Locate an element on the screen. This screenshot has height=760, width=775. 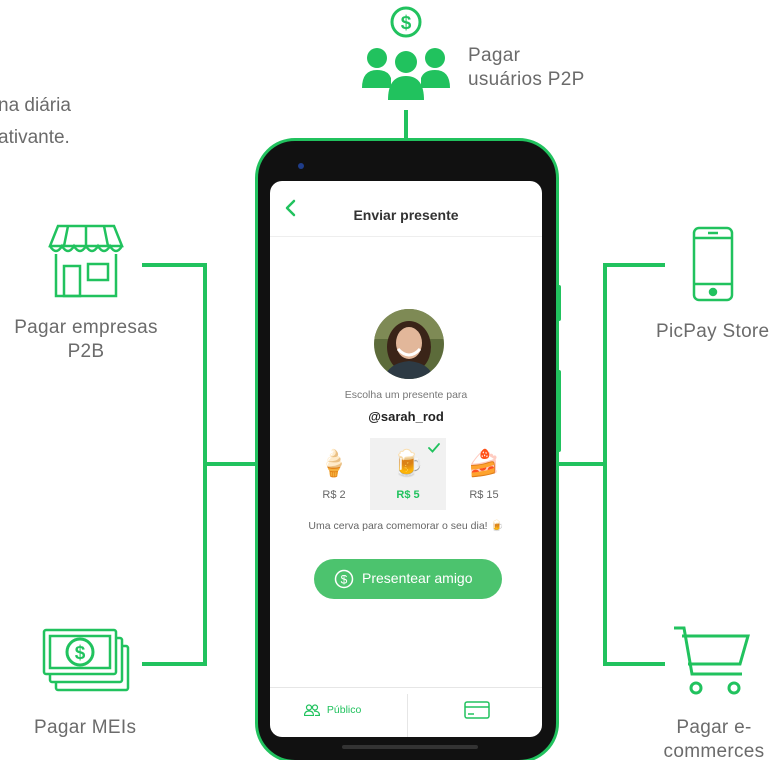
label-p2p-line-2: usuários P2P is located at coordinates (526, 79).